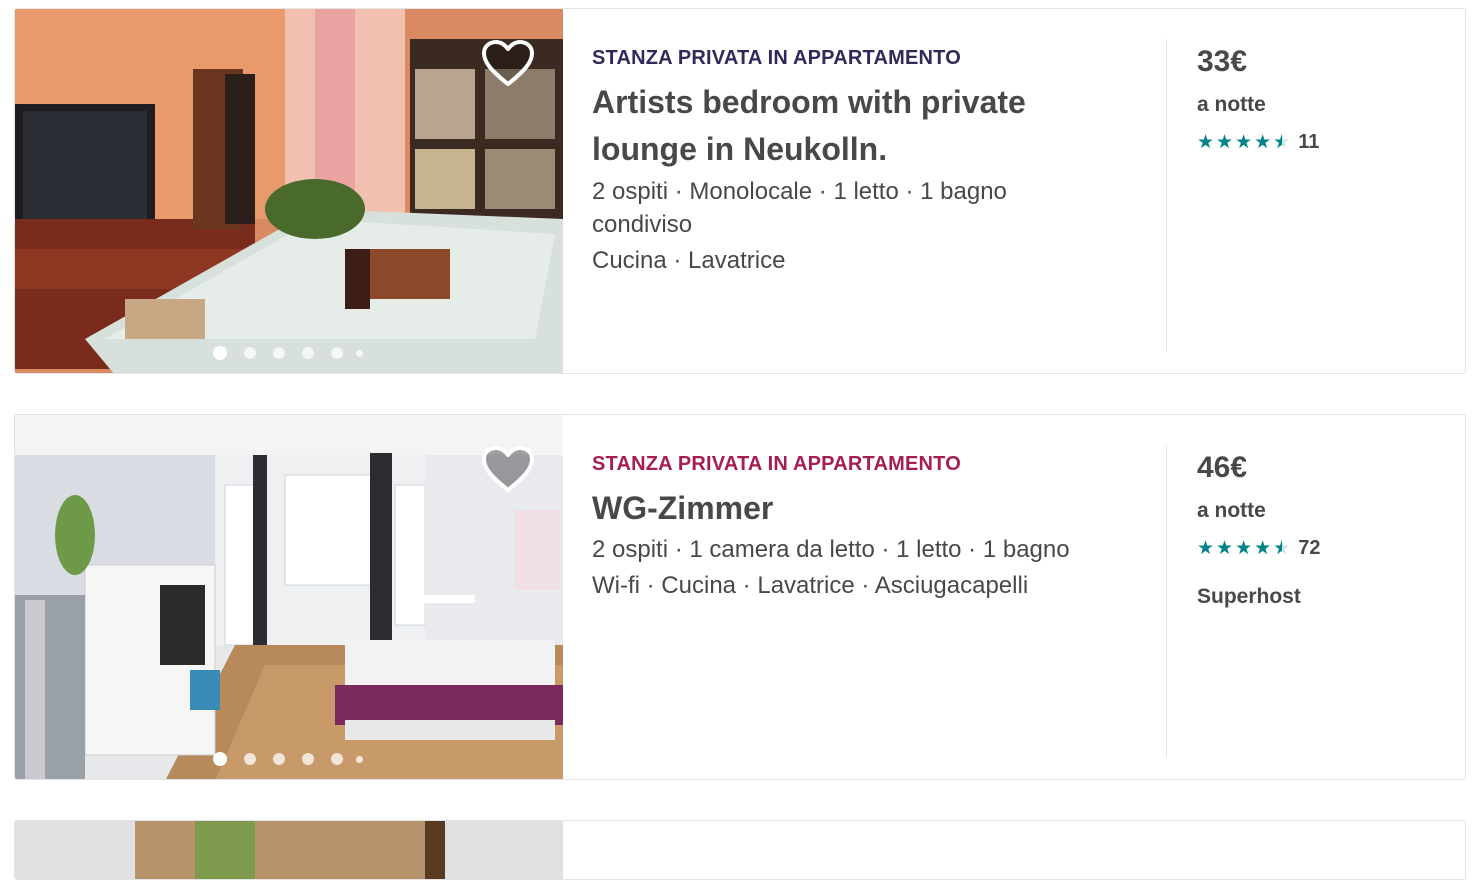  I want to click on listing-amenities: Cucina · Lavatrice, so click(689, 260).